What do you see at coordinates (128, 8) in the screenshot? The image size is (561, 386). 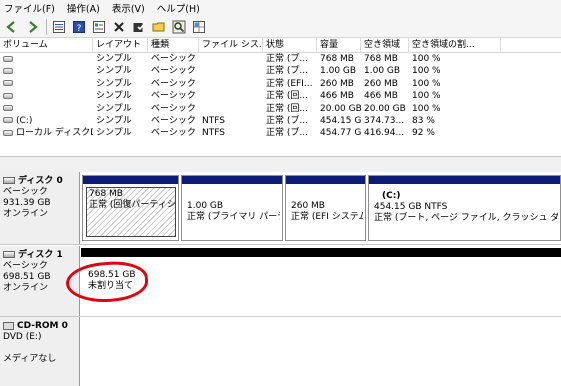 I see `menu-view: 表示(V)` at bounding box center [128, 8].